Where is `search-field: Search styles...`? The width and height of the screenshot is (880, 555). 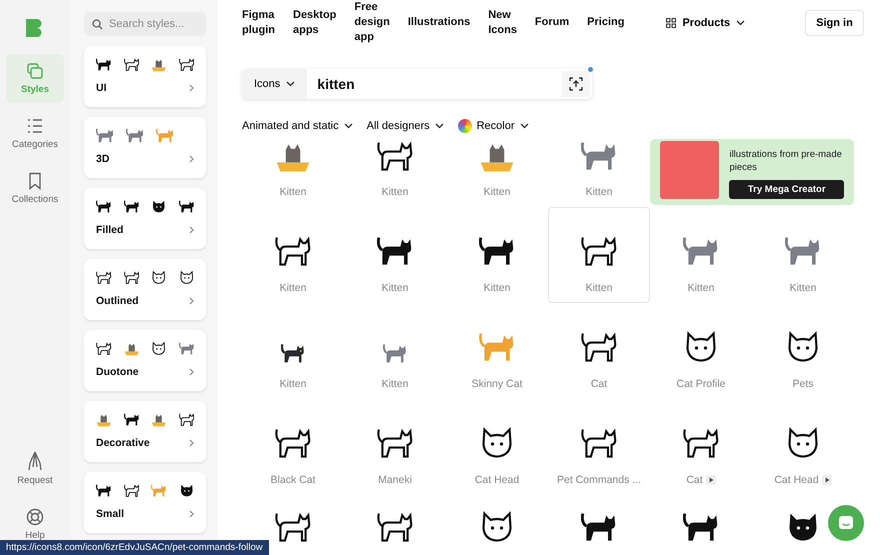
search-field: Search styles... is located at coordinates (145, 24).